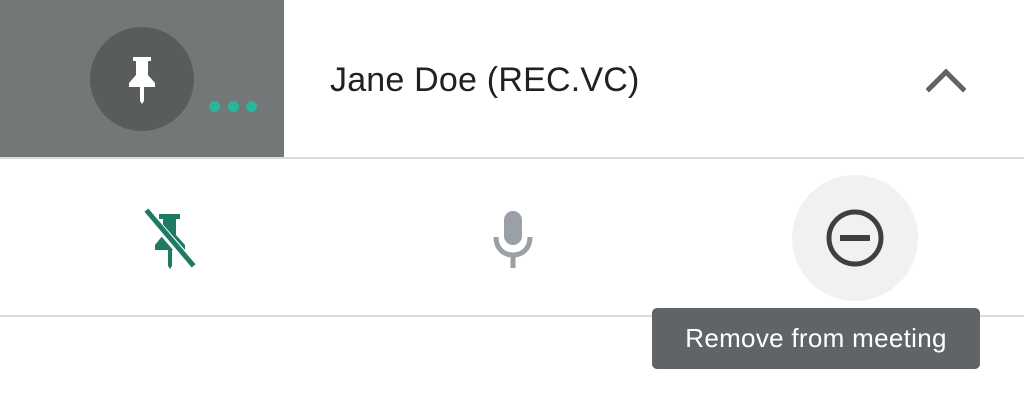  I want to click on divider, so click(512, 158).